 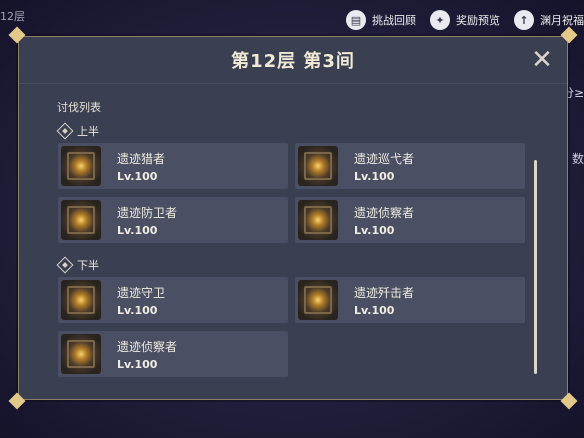 What do you see at coordinates (12, 16) in the screenshot?
I see `background-floor-text: 12层` at bounding box center [12, 16].